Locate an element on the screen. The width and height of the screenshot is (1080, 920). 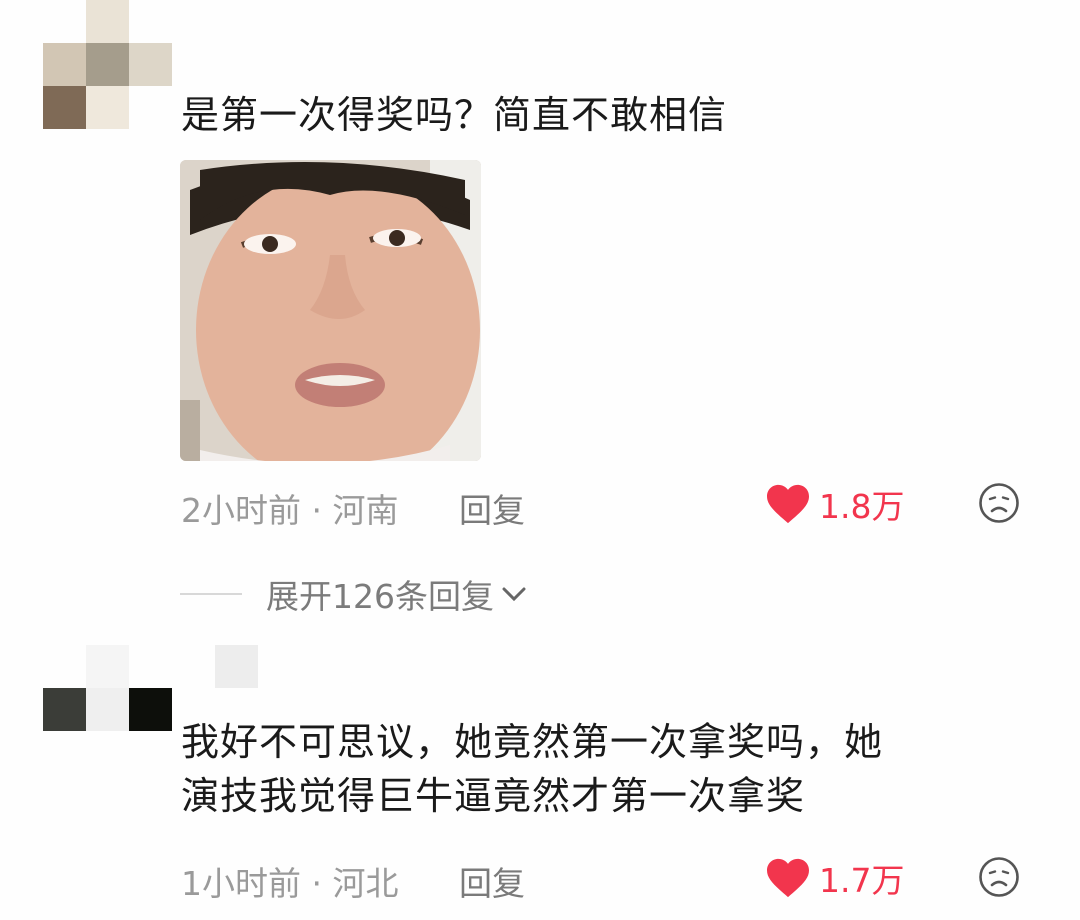
divider is located at coordinates (211, 594).